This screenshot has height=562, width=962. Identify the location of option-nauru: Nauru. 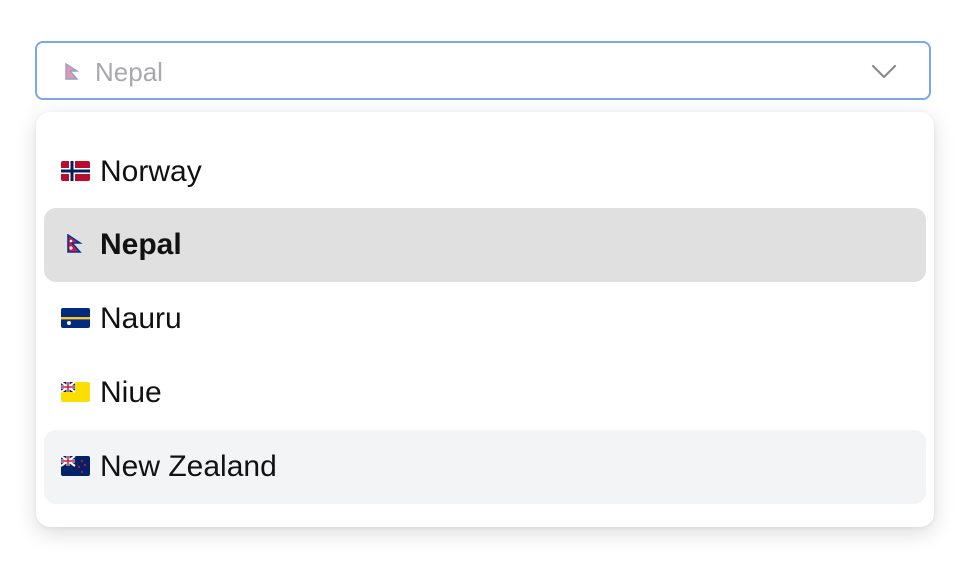
(485, 319).